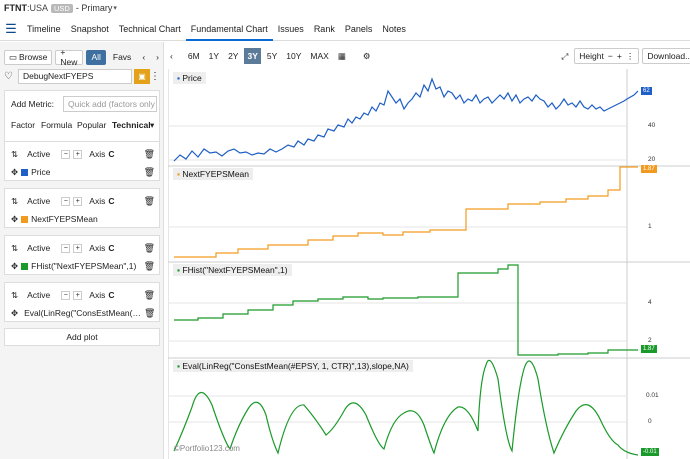  Describe the element at coordinates (142, 76) in the screenshot. I see `save-icon: ▣` at that location.